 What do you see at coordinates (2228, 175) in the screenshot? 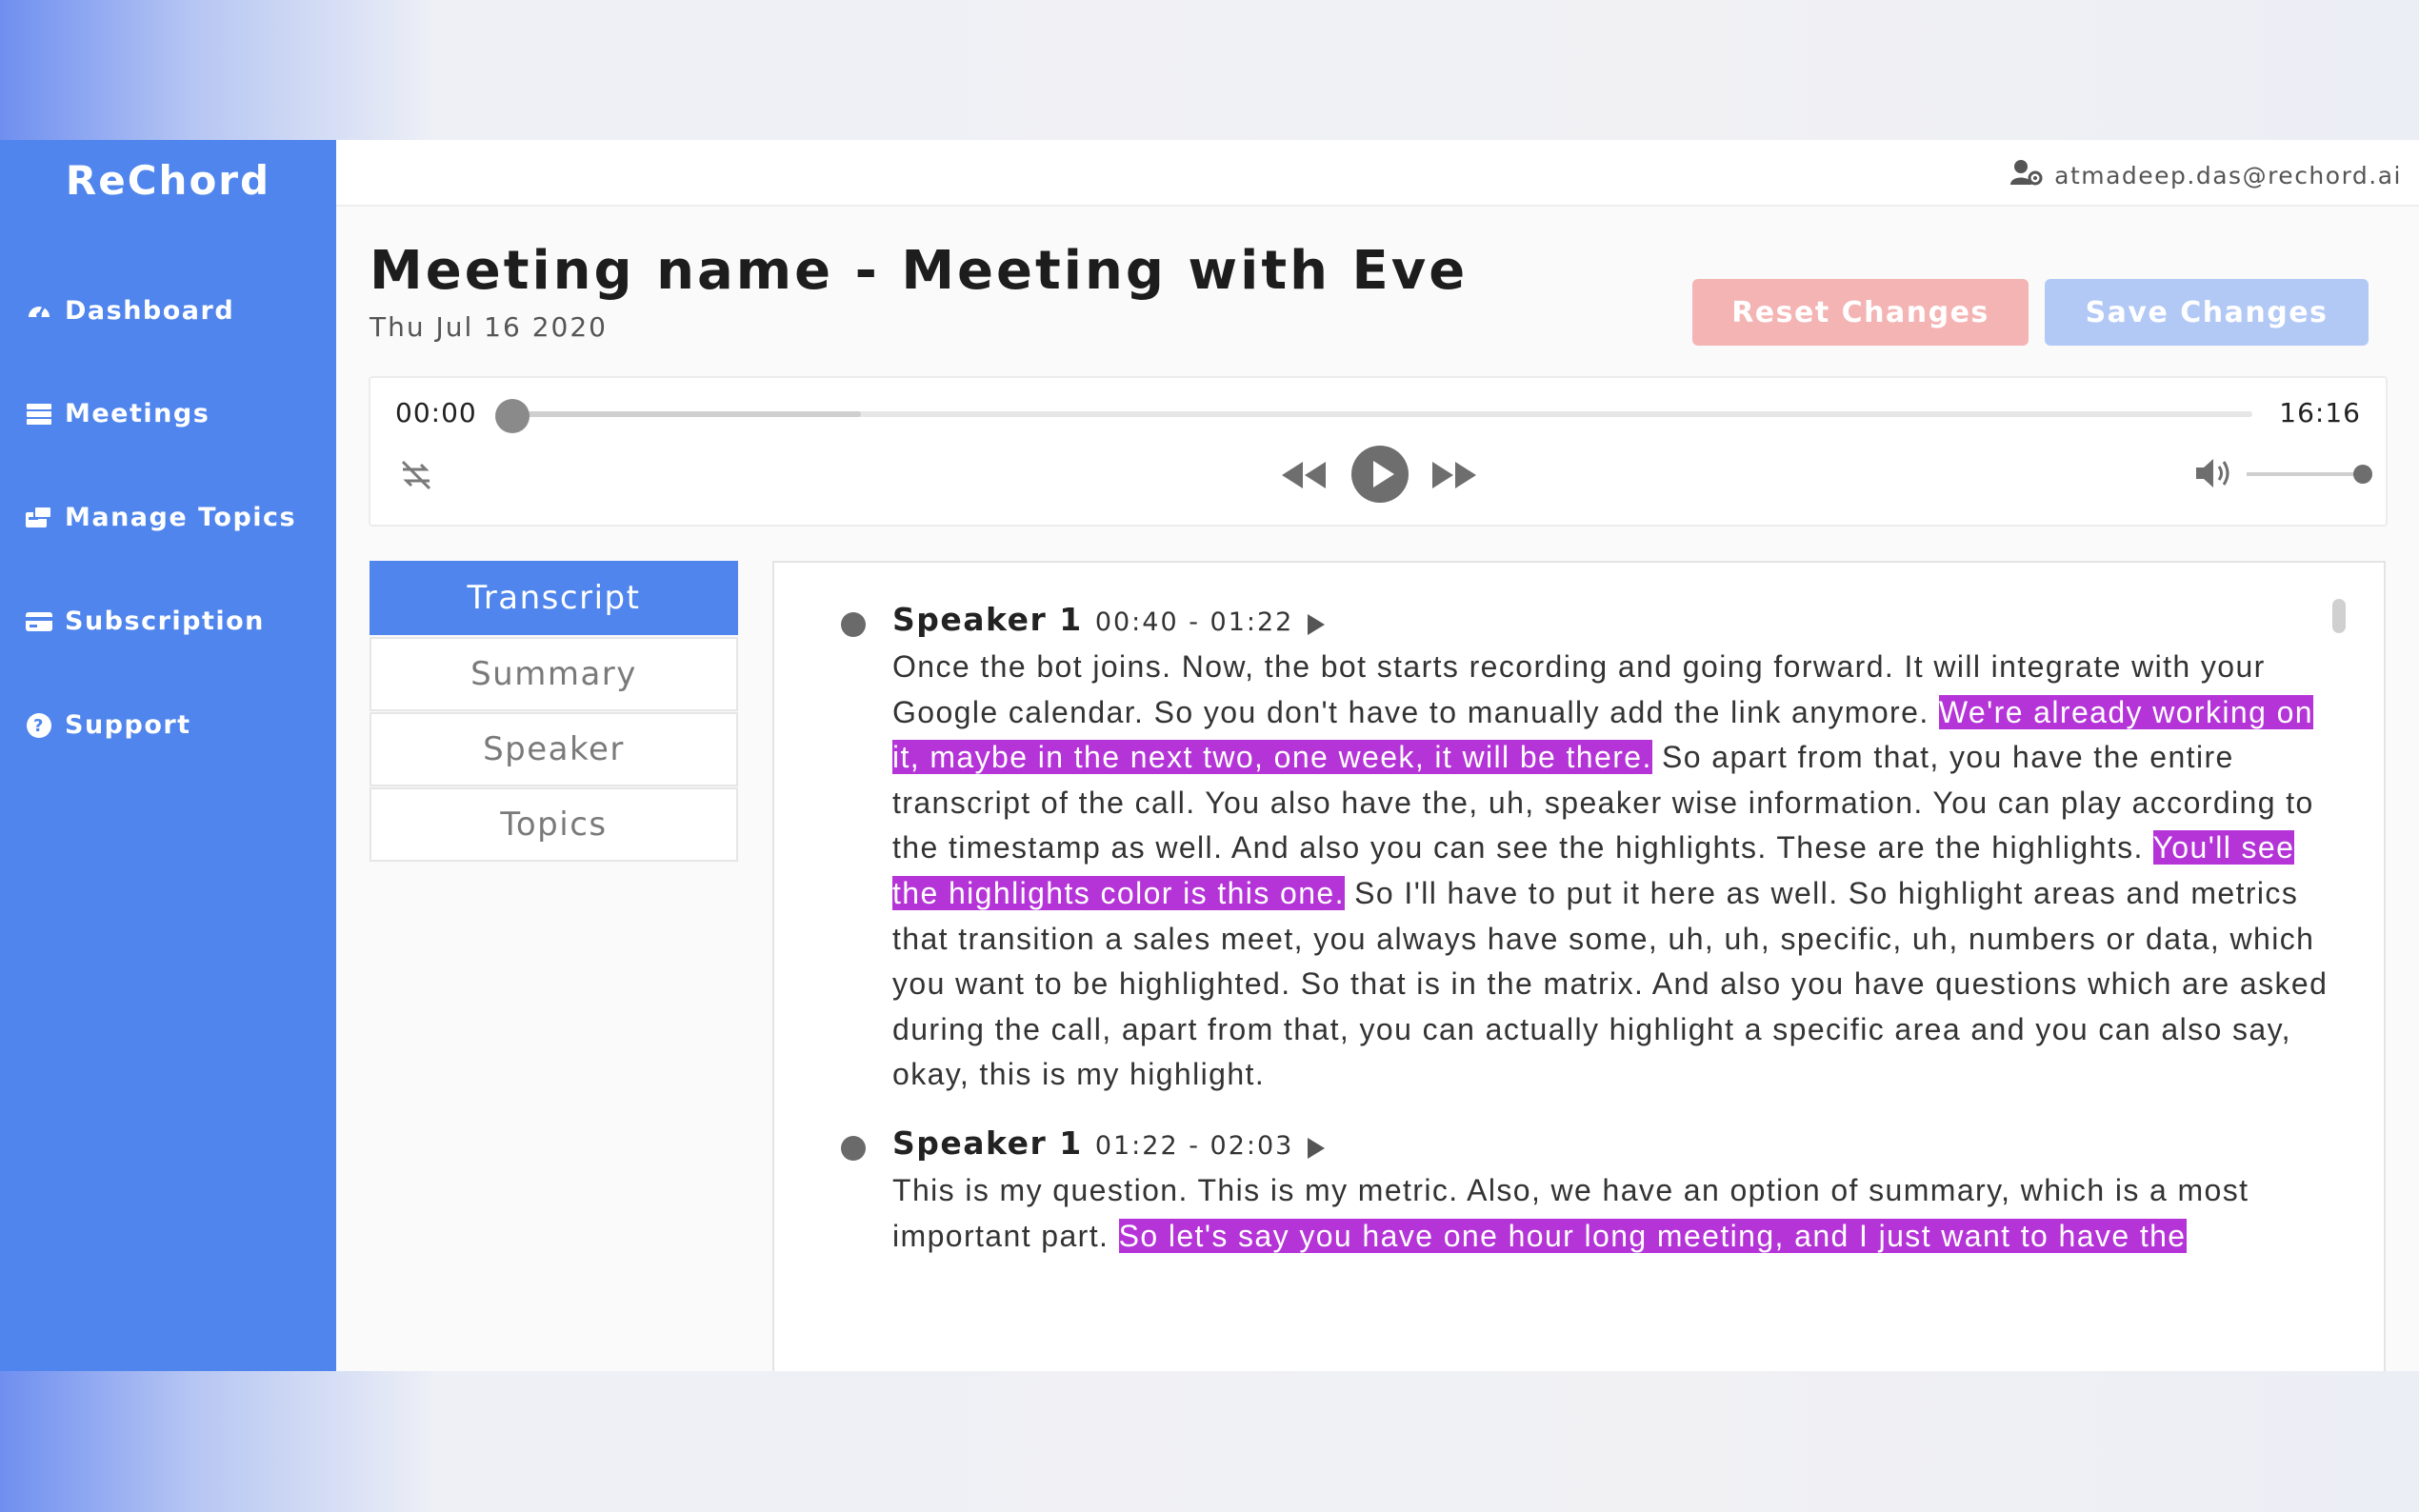
I see `user-email: atmadeep.das@rechord.ai` at bounding box center [2228, 175].